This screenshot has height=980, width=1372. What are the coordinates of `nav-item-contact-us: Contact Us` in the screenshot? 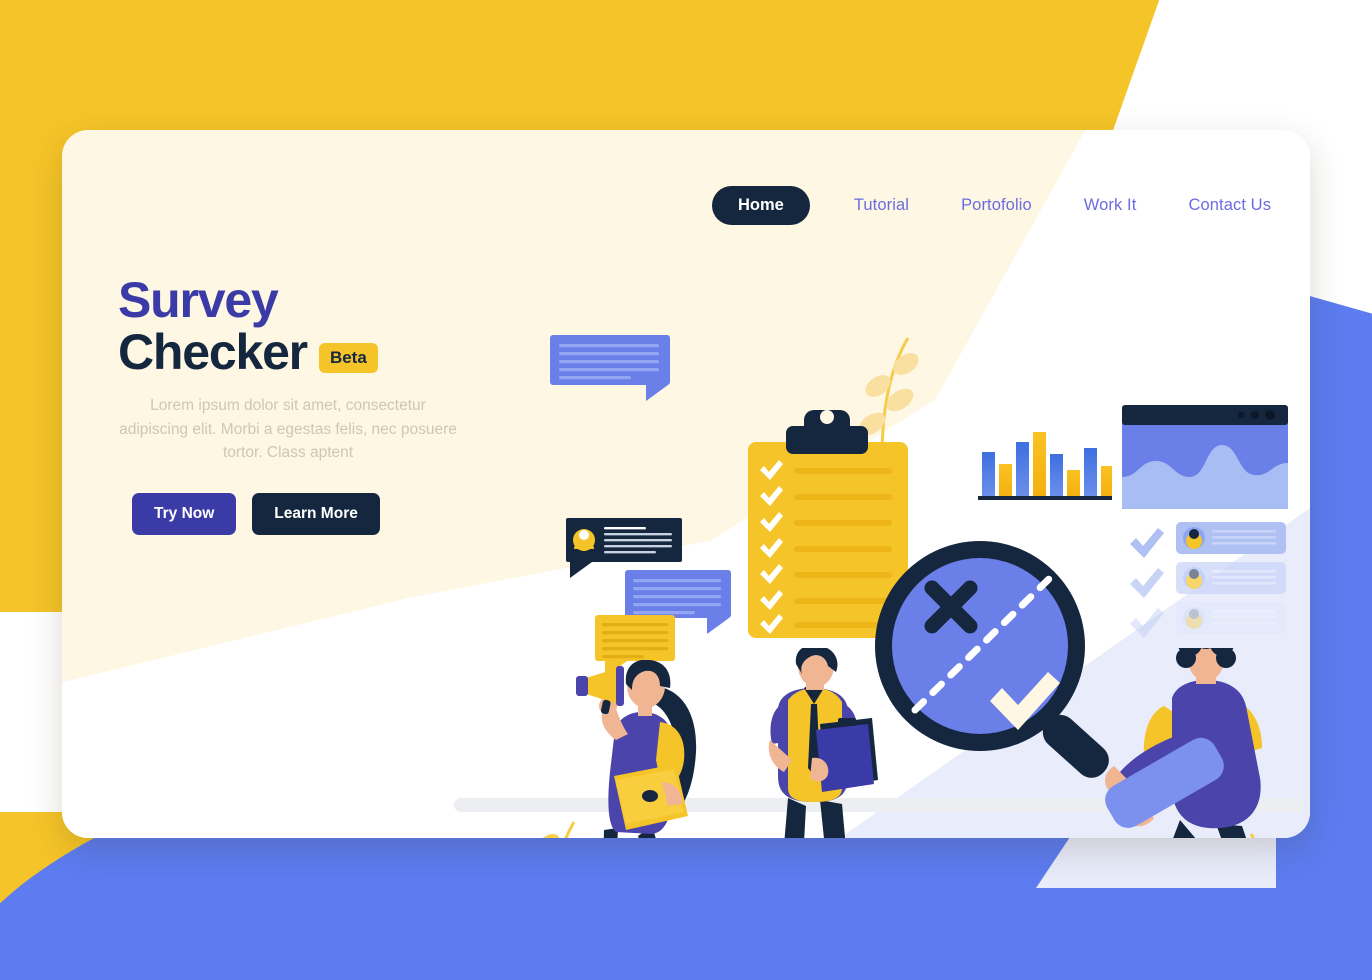 It's located at (1229, 205).